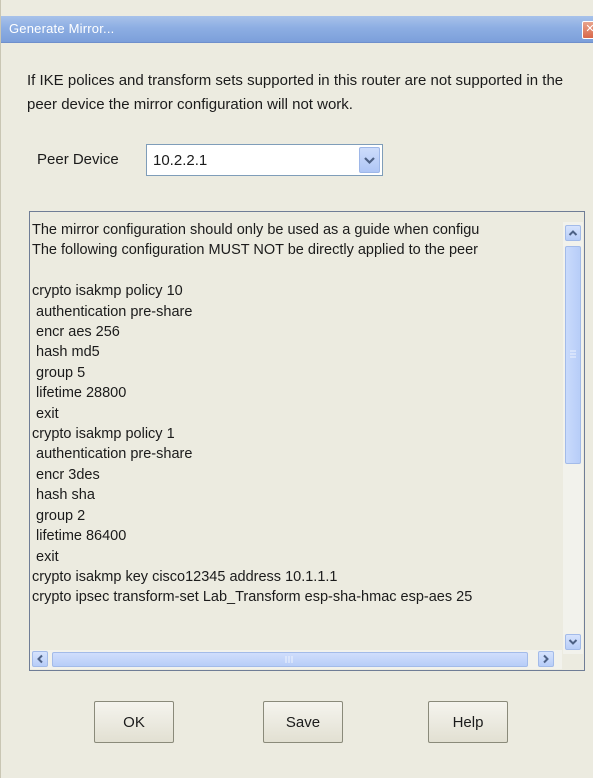  I want to click on config-line: group 5, so click(59, 372).